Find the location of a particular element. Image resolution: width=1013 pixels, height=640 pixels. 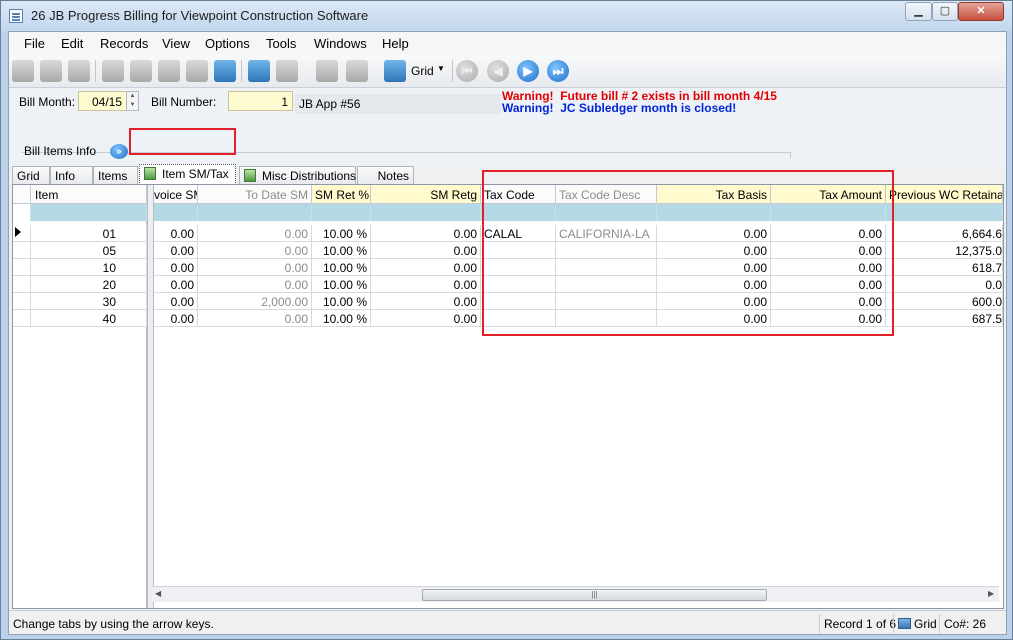

column-header-sm-retg: SM Retg is located at coordinates (426, 194).